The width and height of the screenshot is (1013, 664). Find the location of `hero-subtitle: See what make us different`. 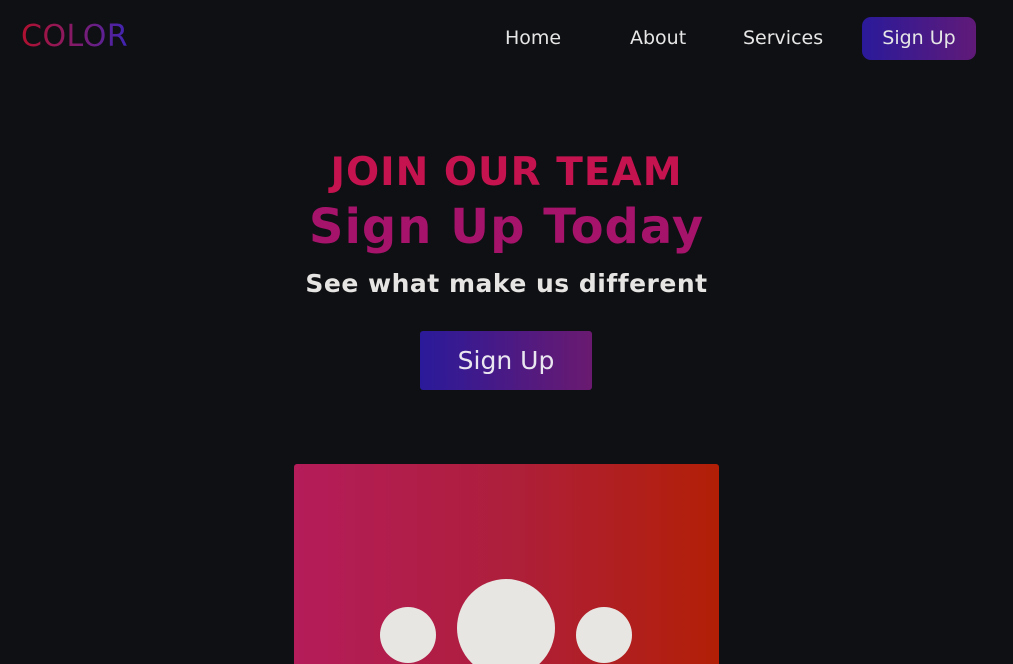

hero-subtitle: See what make us different is located at coordinates (506, 283).